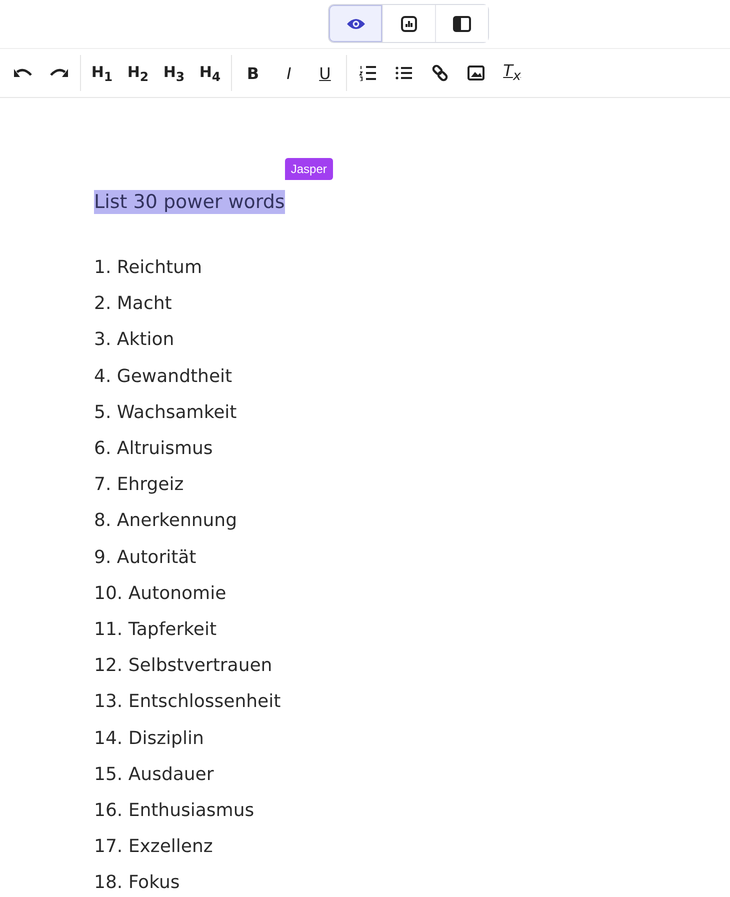  I want to click on prompt-text: List 30 power words, so click(189, 202).